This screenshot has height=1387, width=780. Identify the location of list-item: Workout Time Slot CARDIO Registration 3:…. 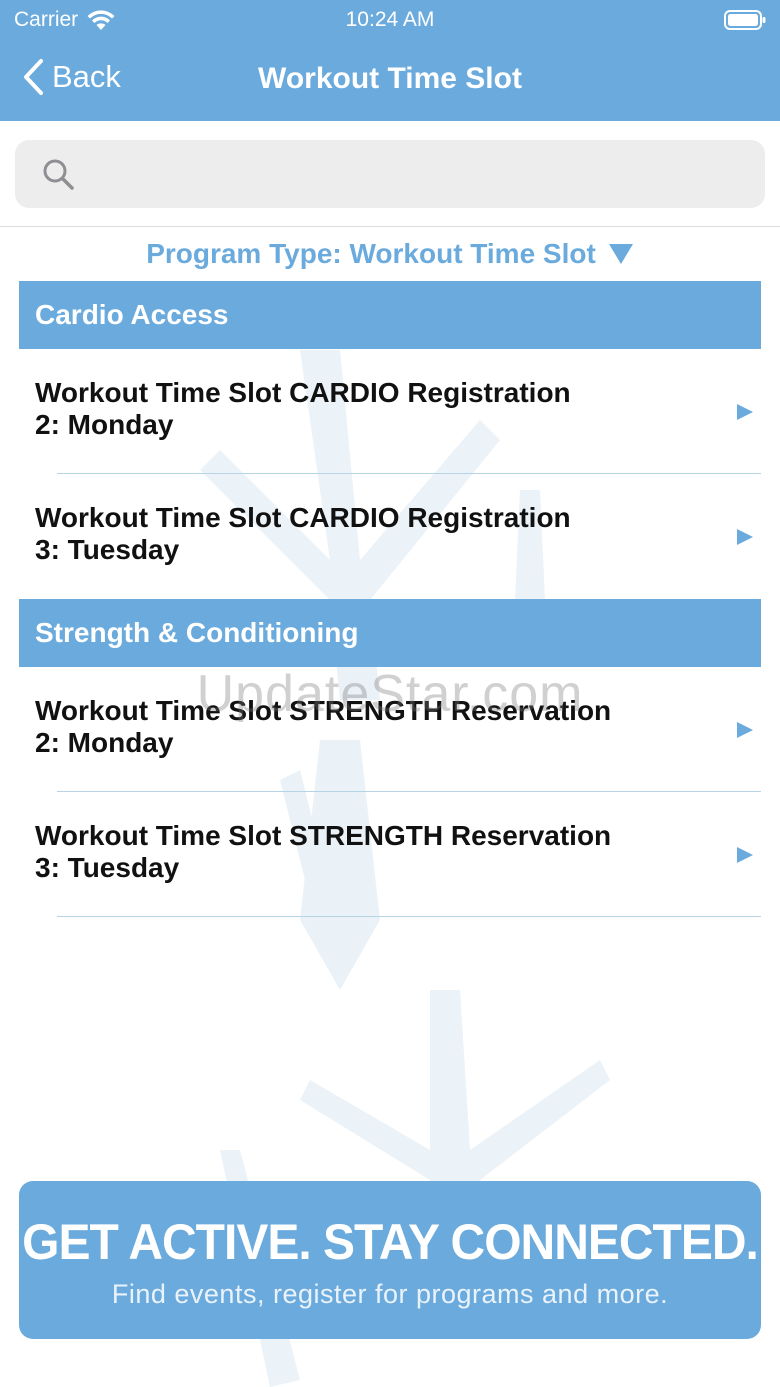
(390, 536).